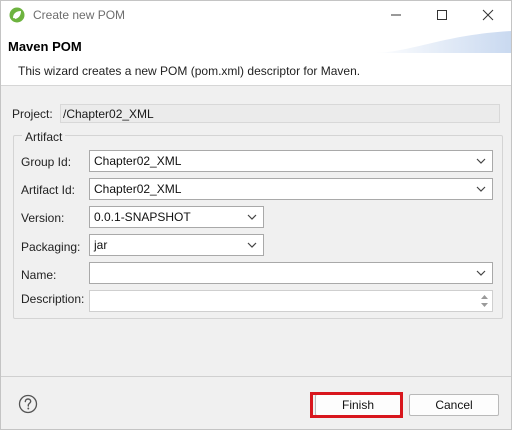 The image size is (512, 430). Describe the element at coordinates (291, 301) in the screenshot. I see `description-textarea` at that location.